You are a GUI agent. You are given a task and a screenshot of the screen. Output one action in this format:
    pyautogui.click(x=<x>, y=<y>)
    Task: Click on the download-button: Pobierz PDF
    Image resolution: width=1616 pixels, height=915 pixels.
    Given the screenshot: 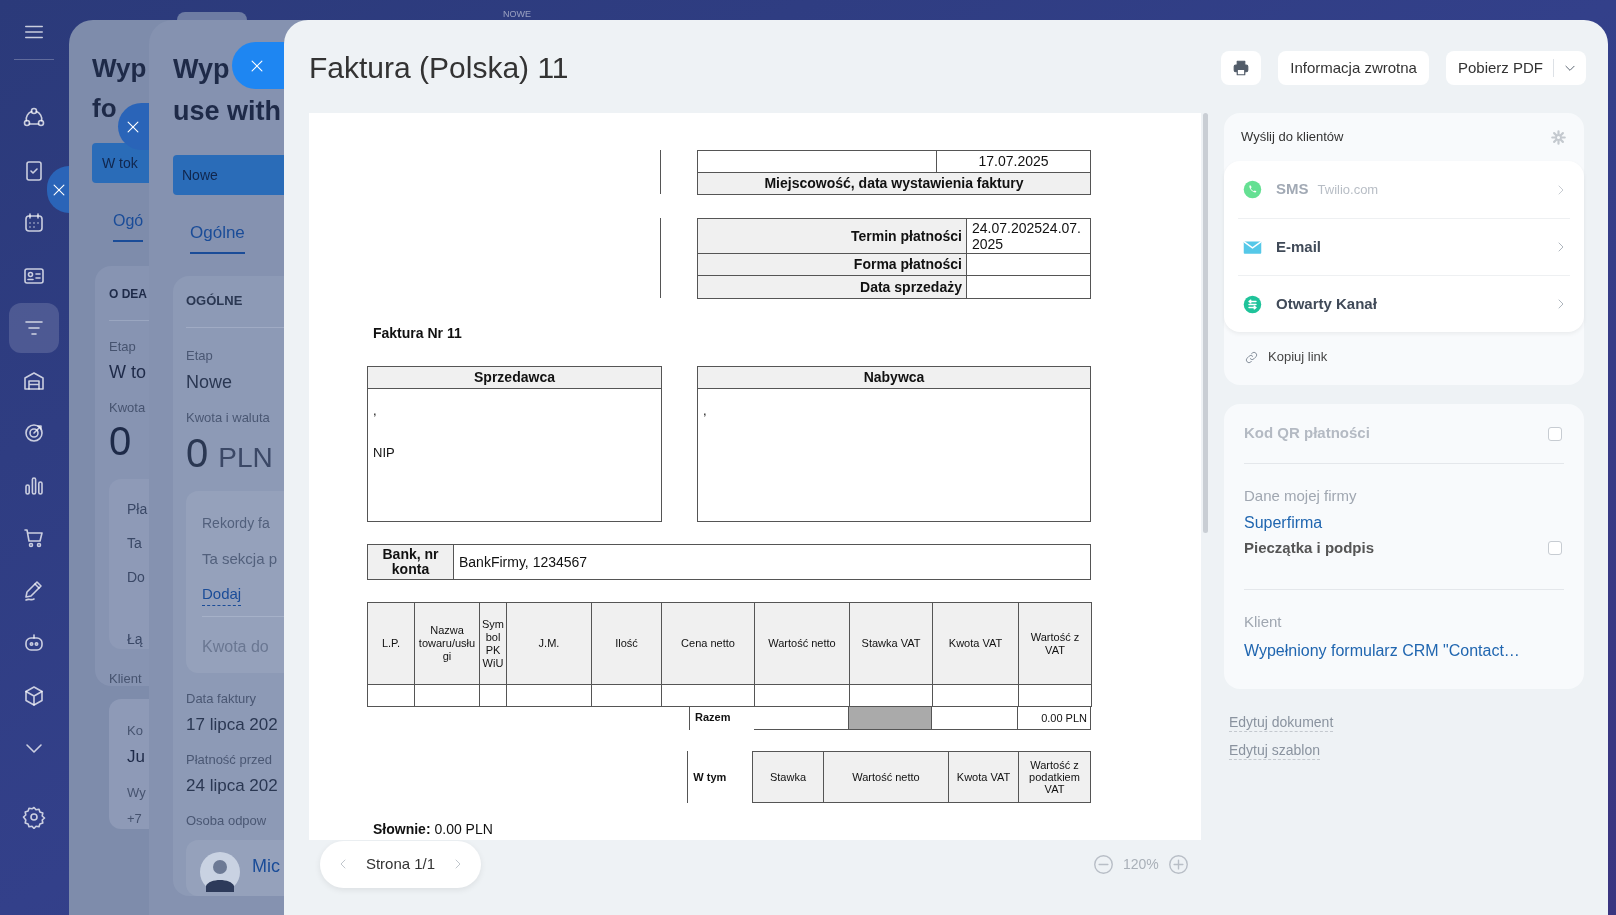 What is the action you would take?
    pyautogui.click(x=1515, y=68)
    